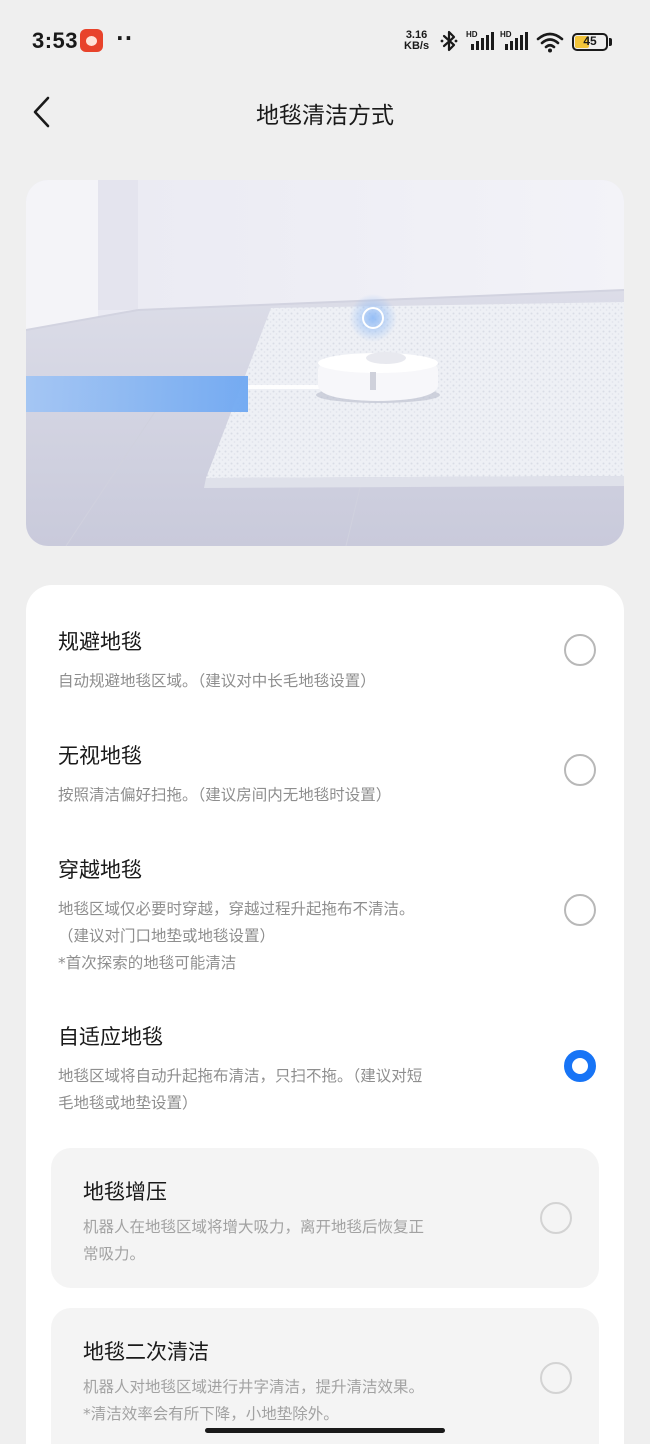  What do you see at coordinates (417, 46) in the screenshot?
I see `network-speed-unit: KB/s` at bounding box center [417, 46].